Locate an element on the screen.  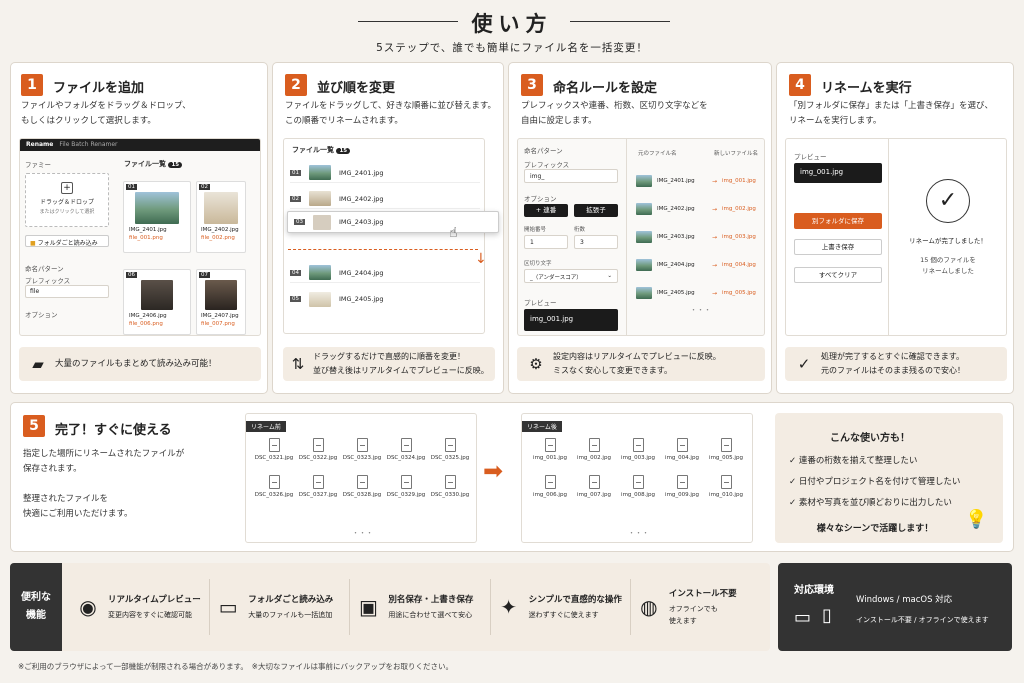
folder-icon: ▰ is located at coordinates (38, 364).